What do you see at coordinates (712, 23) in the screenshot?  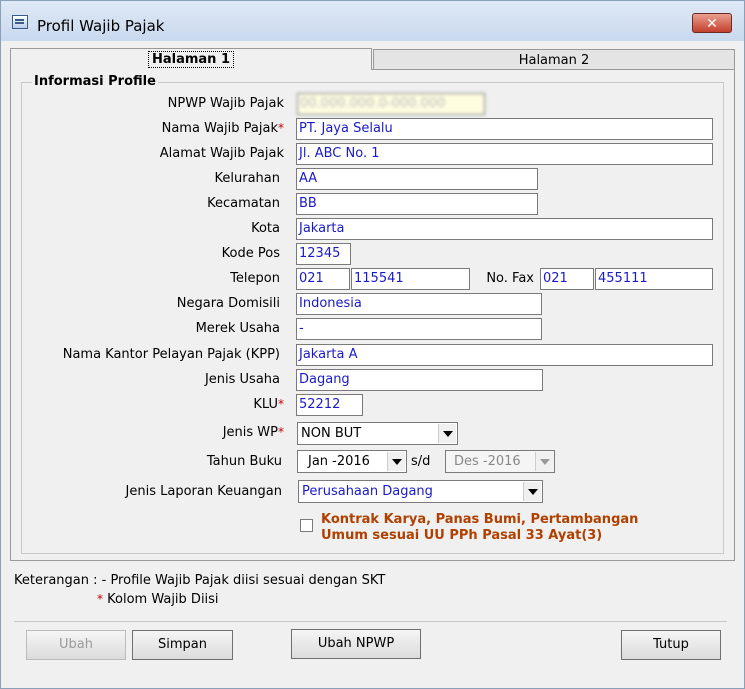 I see `close-button: ✕` at bounding box center [712, 23].